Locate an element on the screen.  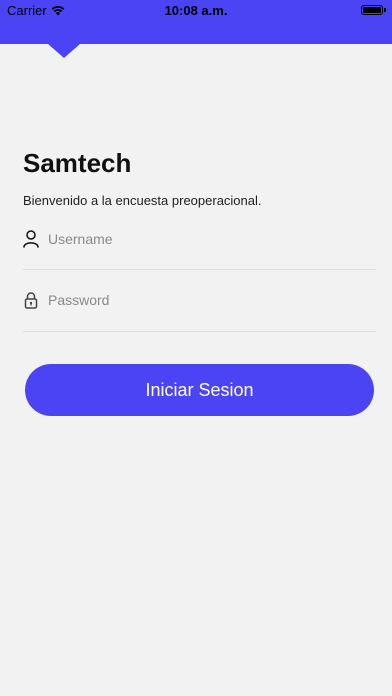
status-time: 10:08 a.m. is located at coordinates (196, 10).